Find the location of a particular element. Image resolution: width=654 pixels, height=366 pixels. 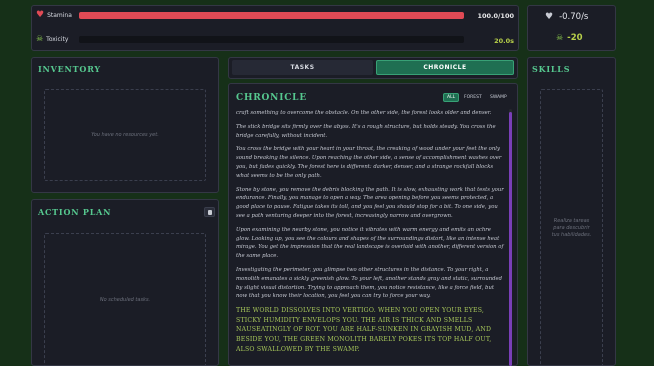

stamina-label: Stamina is located at coordinates (59, 15).